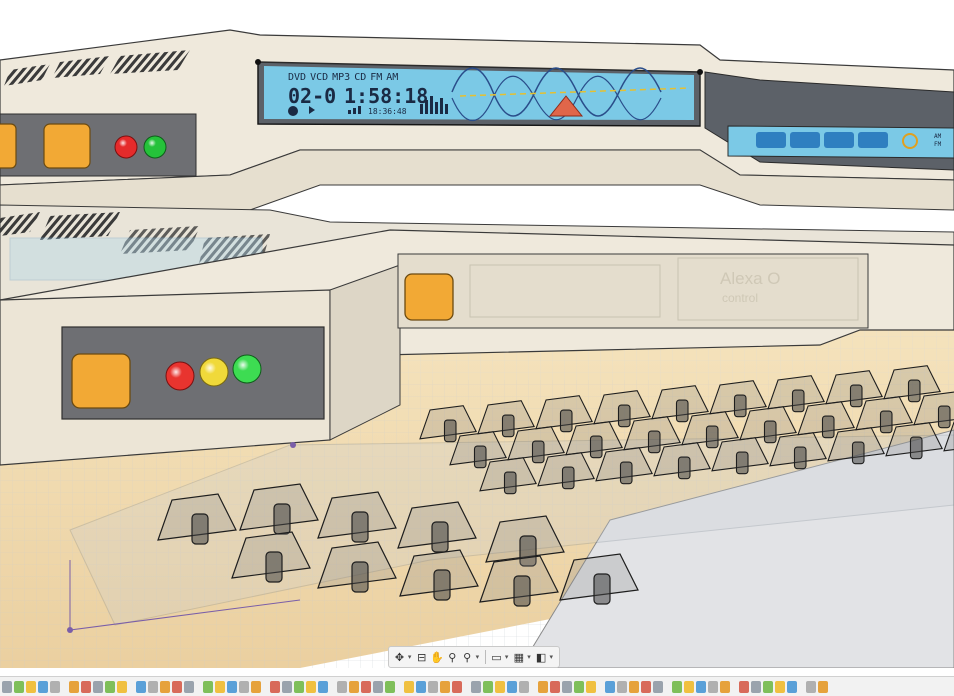 The image size is (954, 696). Describe the element at coordinates (437, 657) in the screenshot. I see `pan-icon: ✋` at that location.